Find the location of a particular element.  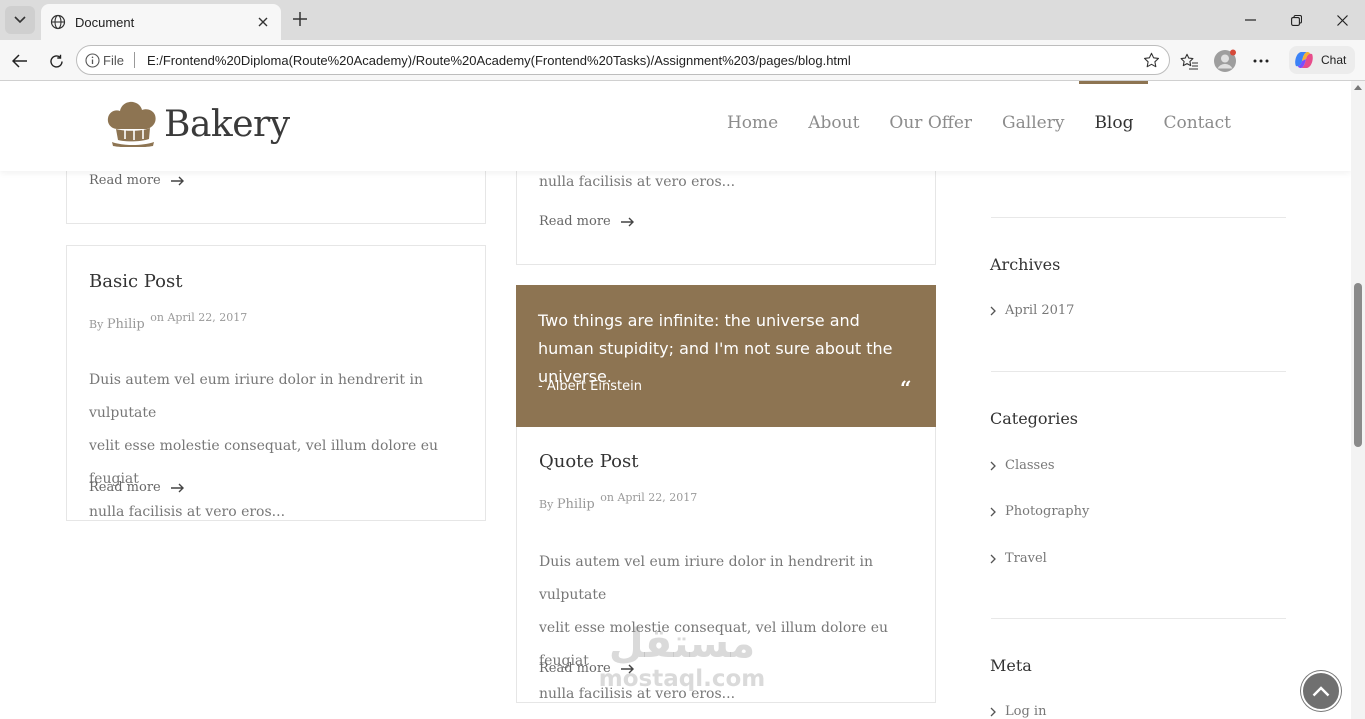

new-tab-button is located at coordinates (300, 19).